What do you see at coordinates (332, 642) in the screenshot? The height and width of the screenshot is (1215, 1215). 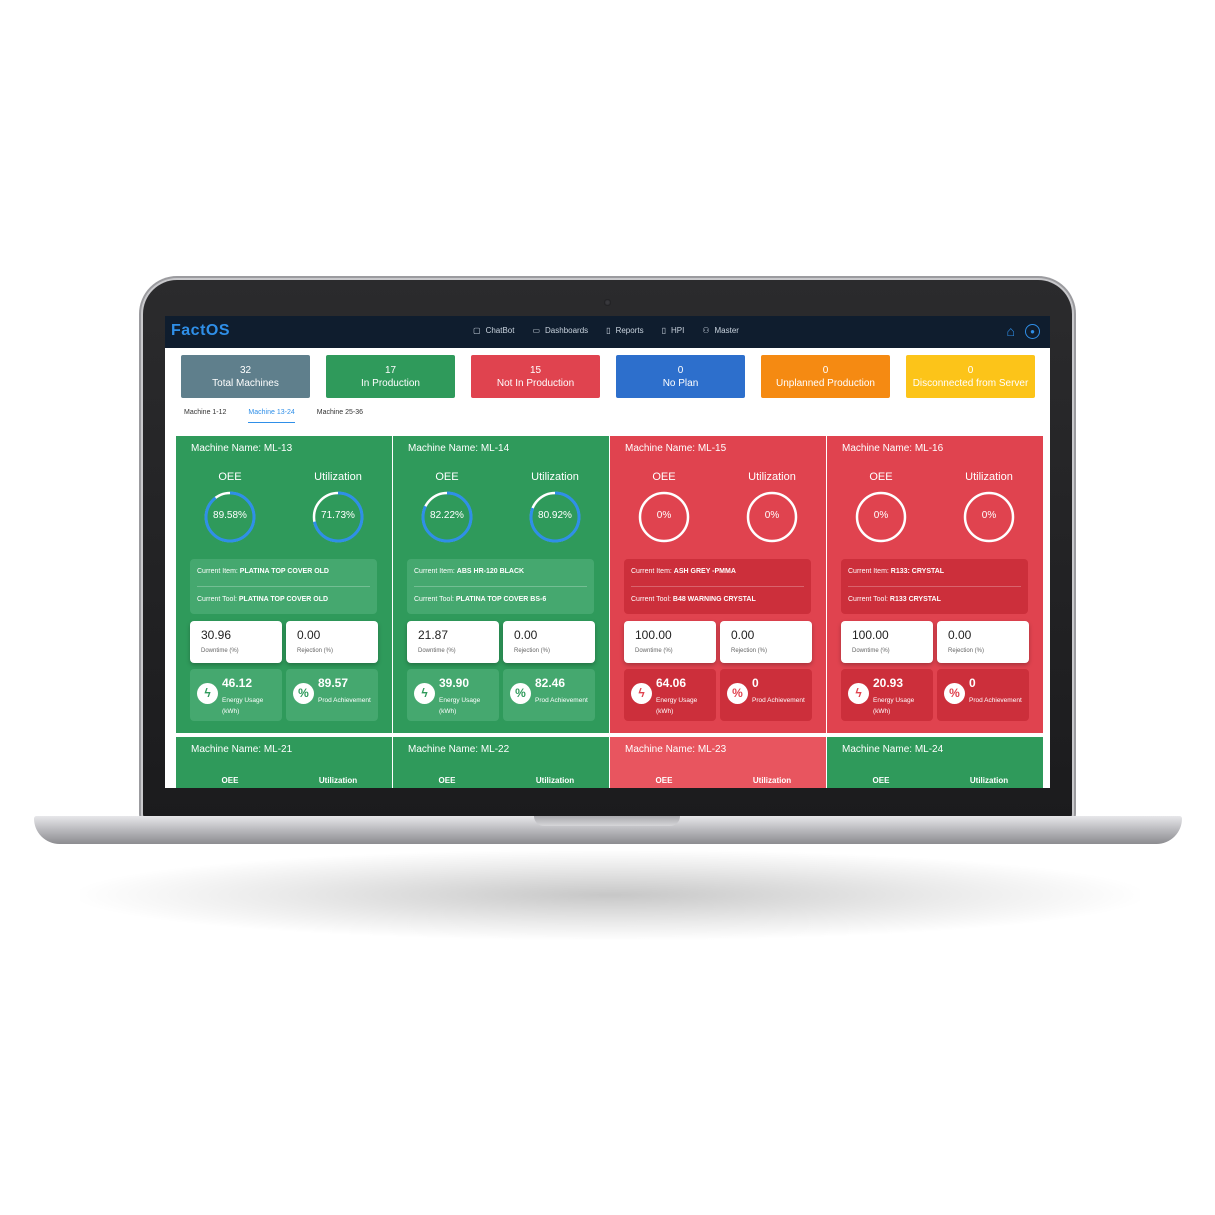 I see `rejection-kpi: 0.00 Rejection (%)` at bounding box center [332, 642].